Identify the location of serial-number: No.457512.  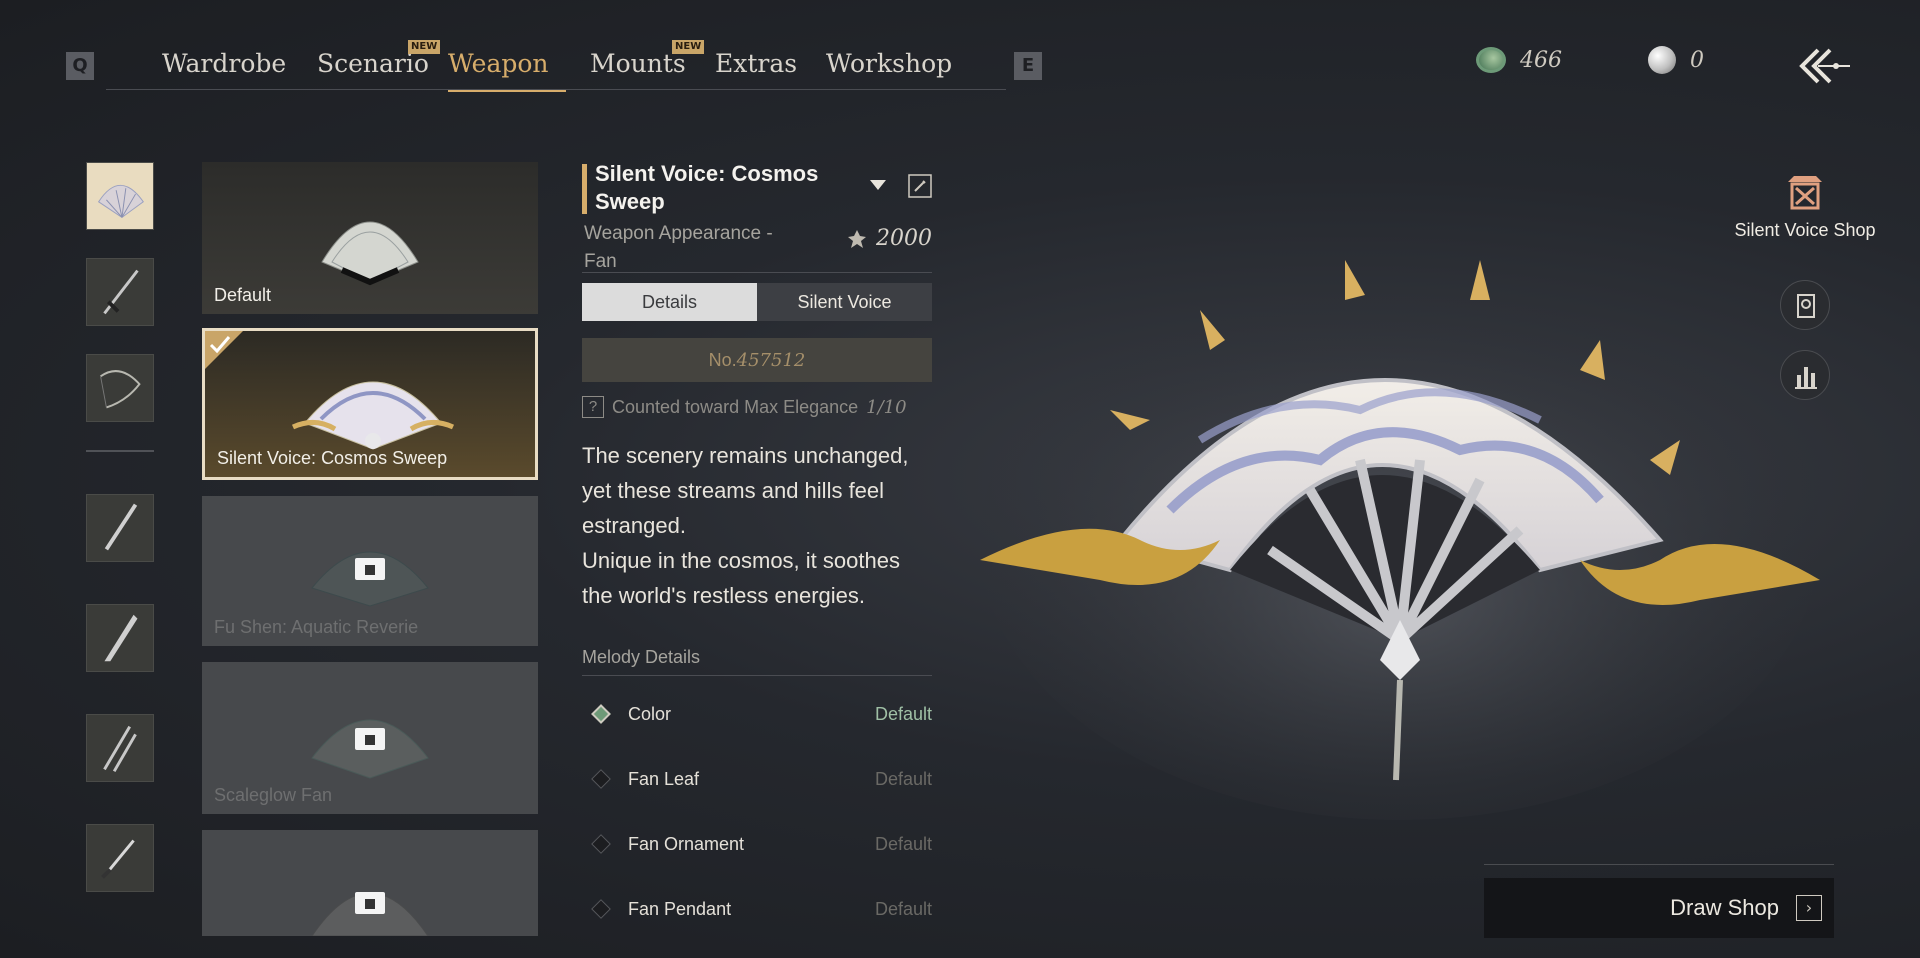
(757, 360).